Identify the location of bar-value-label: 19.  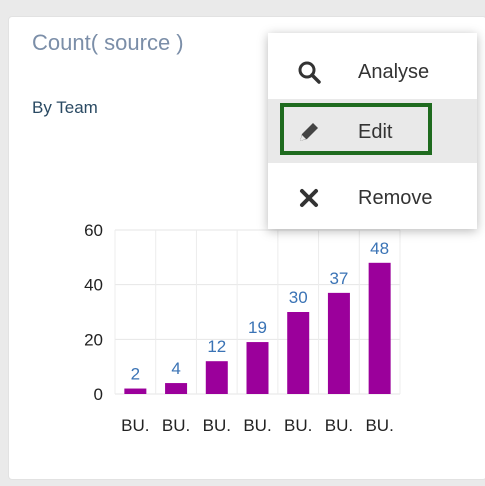
(257, 327).